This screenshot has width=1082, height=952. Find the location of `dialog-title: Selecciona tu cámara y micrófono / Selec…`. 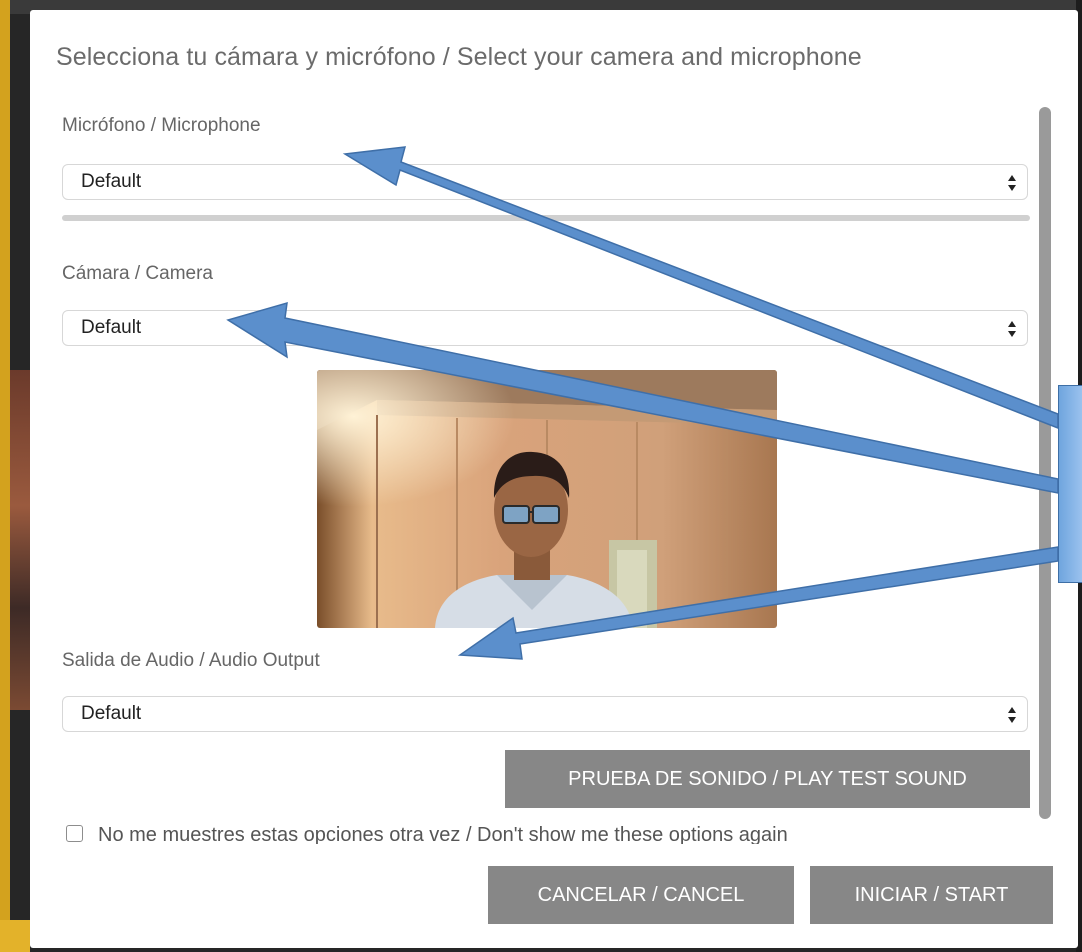

dialog-title: Selecciona tu cámara y micrófono / Selec… is located at coordinates (459, 57).